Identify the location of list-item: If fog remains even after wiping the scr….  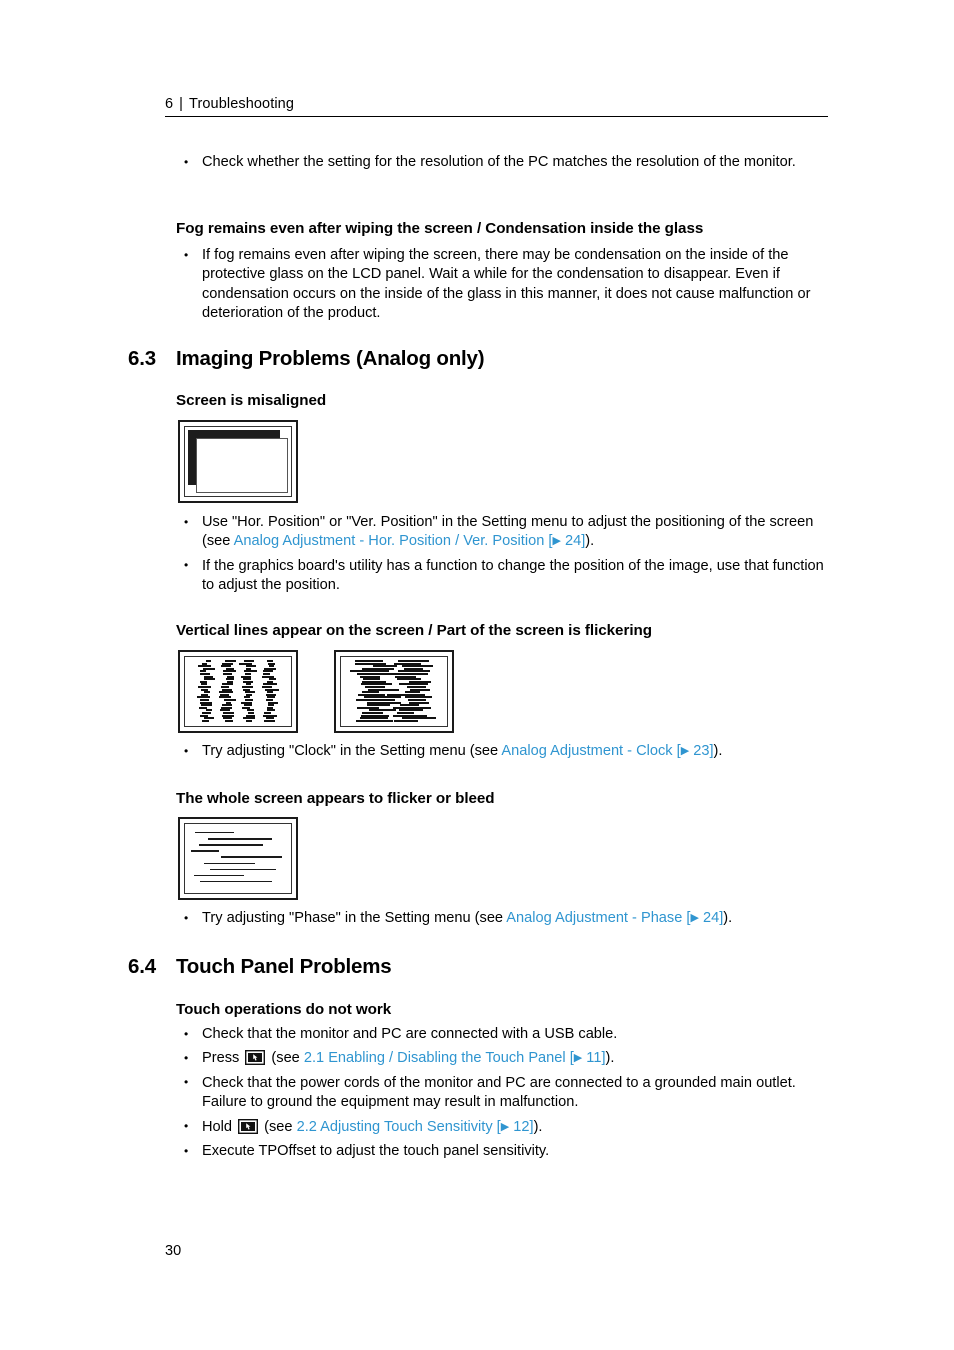
(506, 285).